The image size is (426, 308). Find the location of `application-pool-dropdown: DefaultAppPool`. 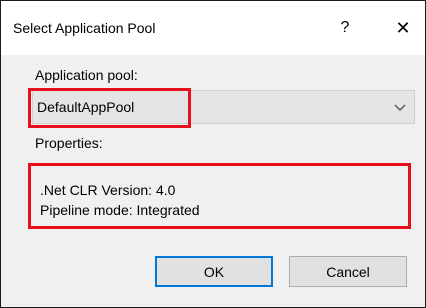

application-pool-dropdown: DefaultAppPool is located at coordinates (223, 107).